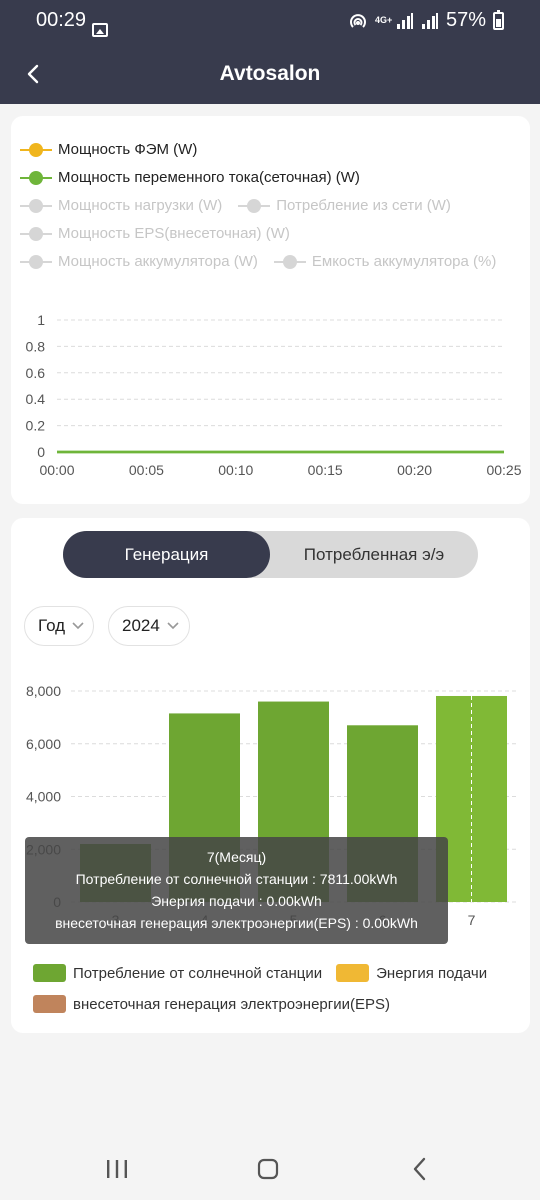  What do you see at coordinates (358, 20) in the screenshot?
I see `hotspot-icon` at bounding box center [358, 20].